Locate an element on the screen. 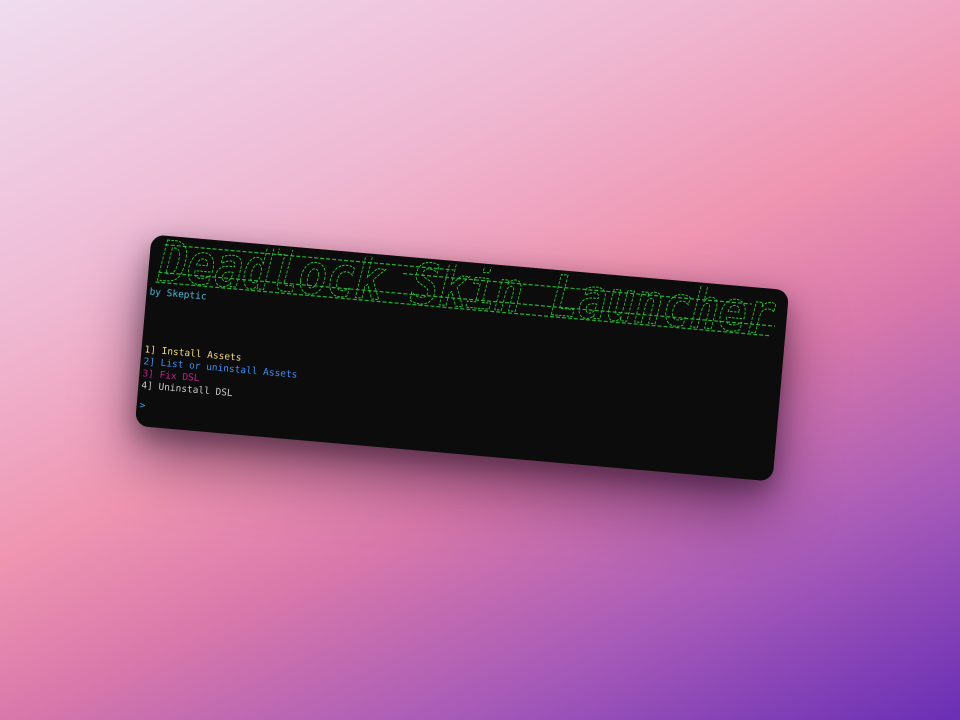  ascii-banner: Deadlock Skin Launcher is located at coordinates (469, 302).